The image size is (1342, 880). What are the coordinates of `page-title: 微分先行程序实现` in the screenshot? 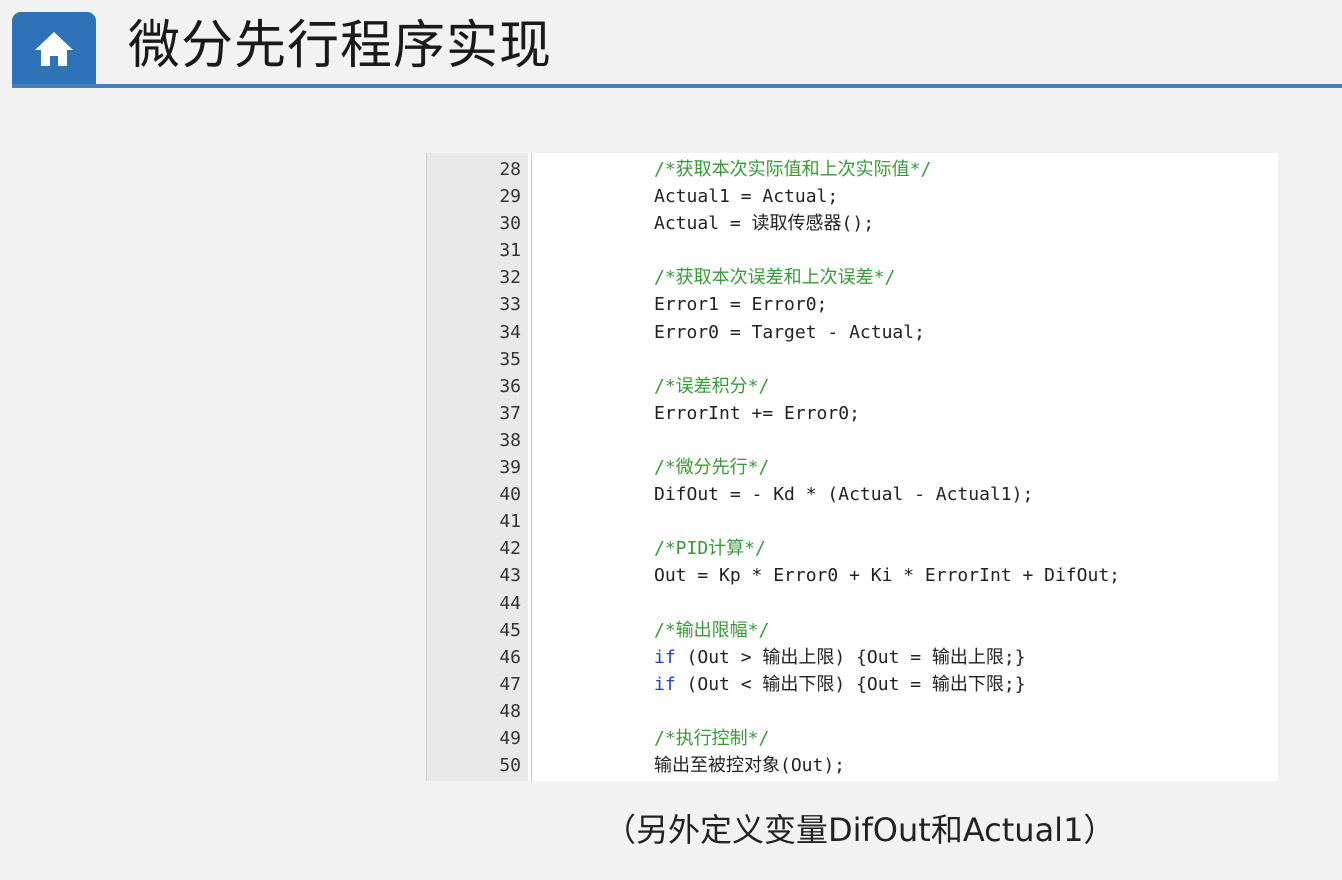 It's located at (340, 46).